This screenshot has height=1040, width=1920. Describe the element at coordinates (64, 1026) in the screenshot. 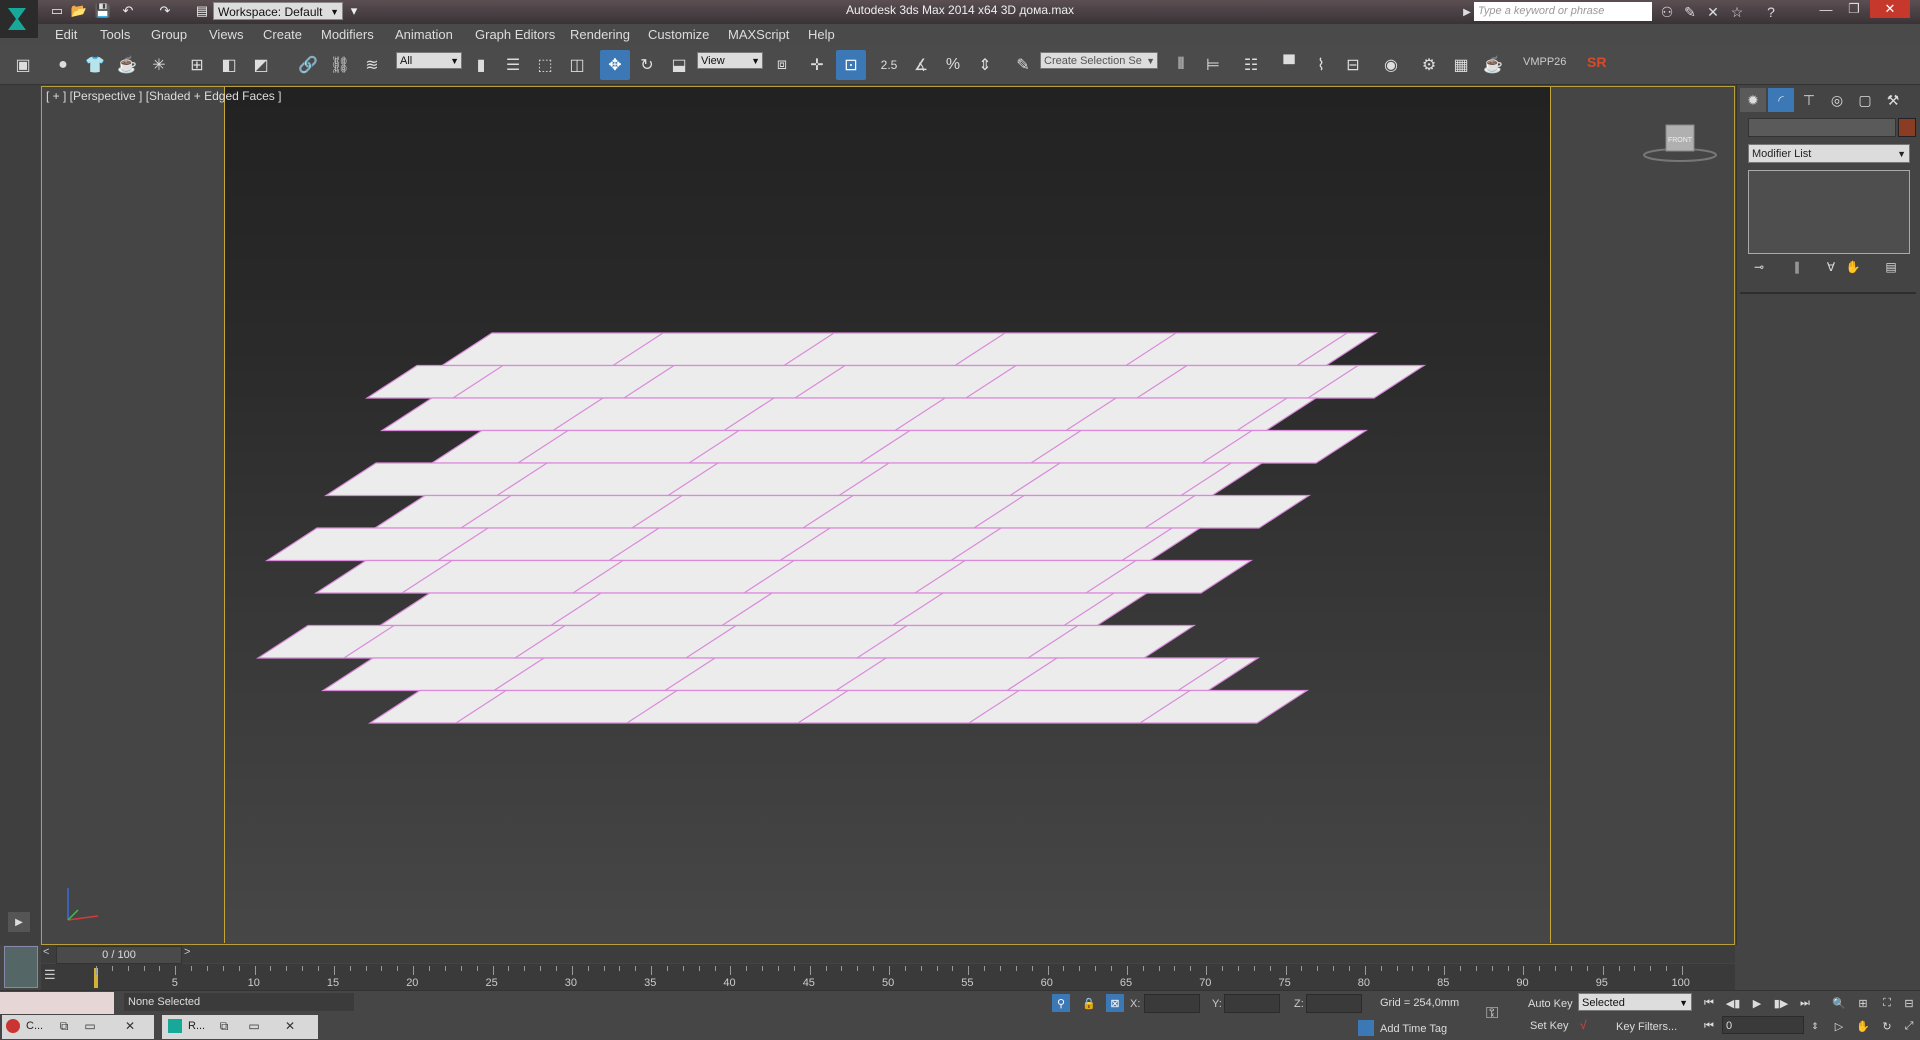

I see `task1-restore-icon: ⧉` at that location.